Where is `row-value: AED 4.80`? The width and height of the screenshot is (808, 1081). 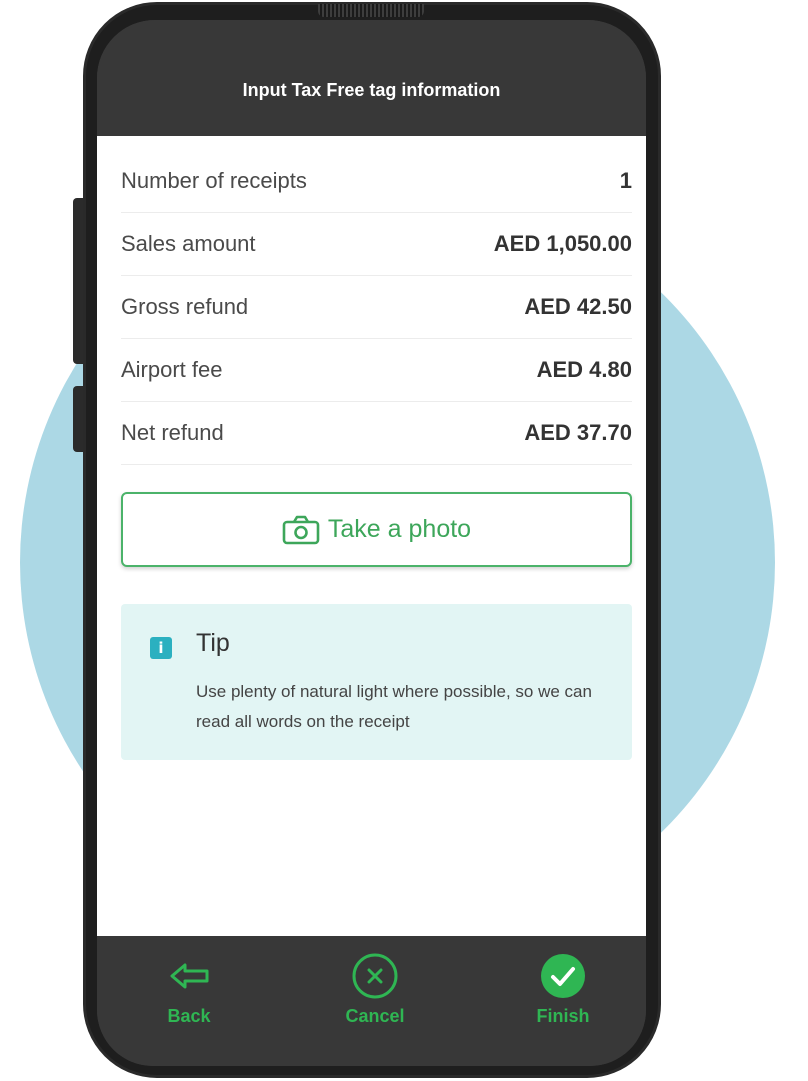
row-value: AED 4.80 is located at coordinates (584, 369).